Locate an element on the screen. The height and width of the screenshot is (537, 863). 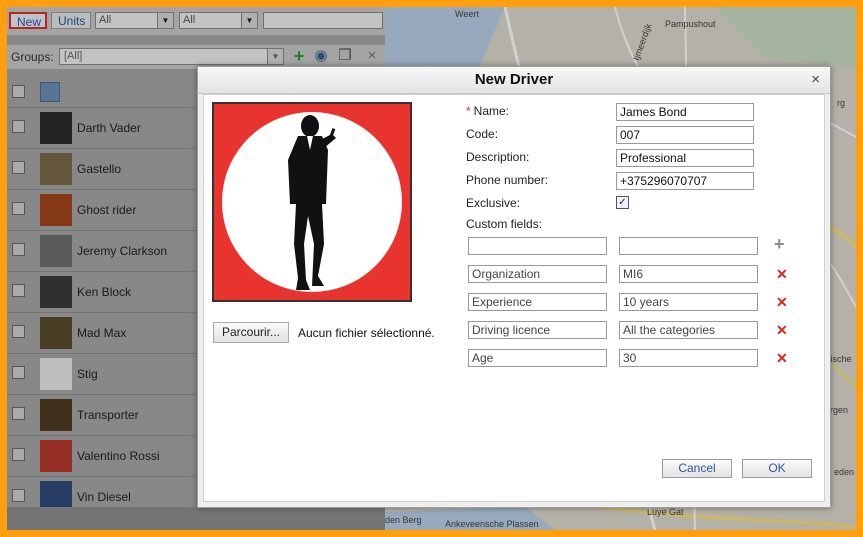
close-icon: × is located at coordinates (815, 80).